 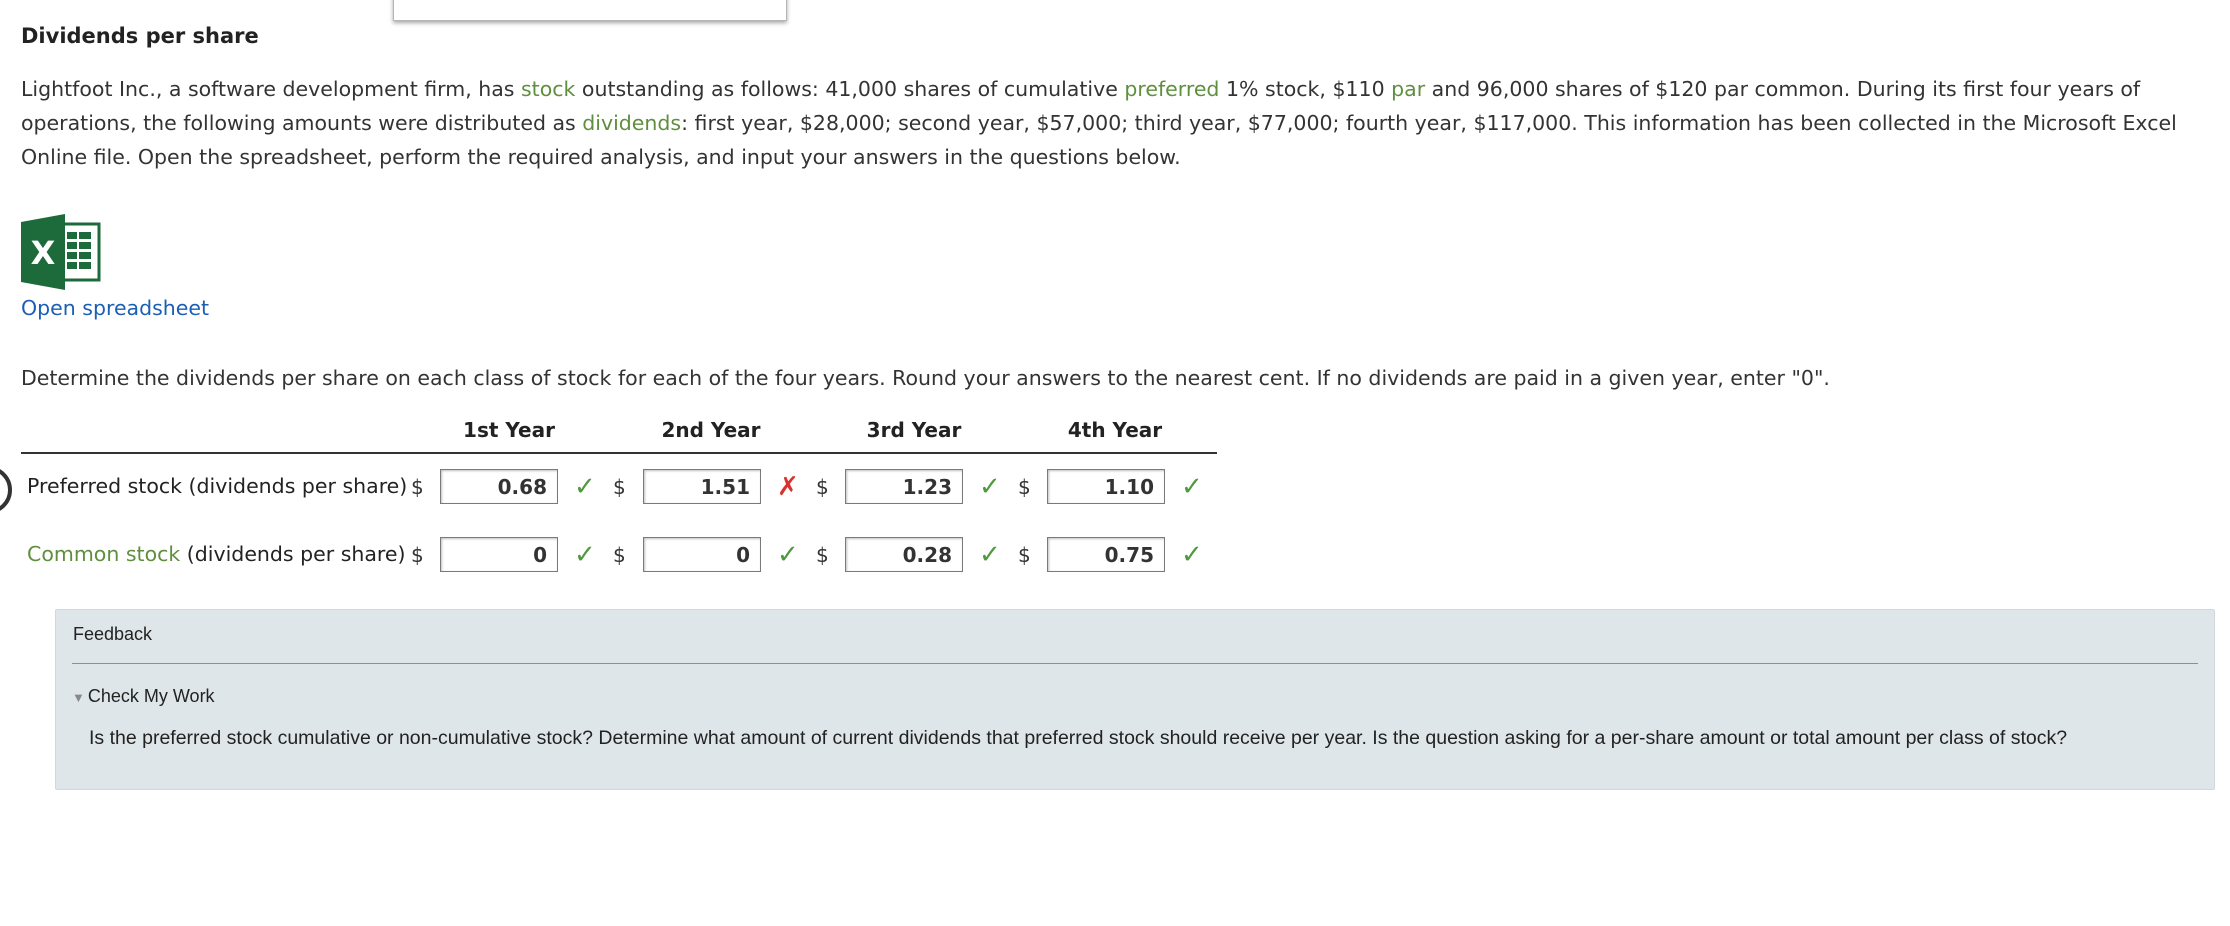 What do you see at coordinates (140, 36) in the screenshot?
I see `page-title: Dividends per share` at bounding box center [140, 36].